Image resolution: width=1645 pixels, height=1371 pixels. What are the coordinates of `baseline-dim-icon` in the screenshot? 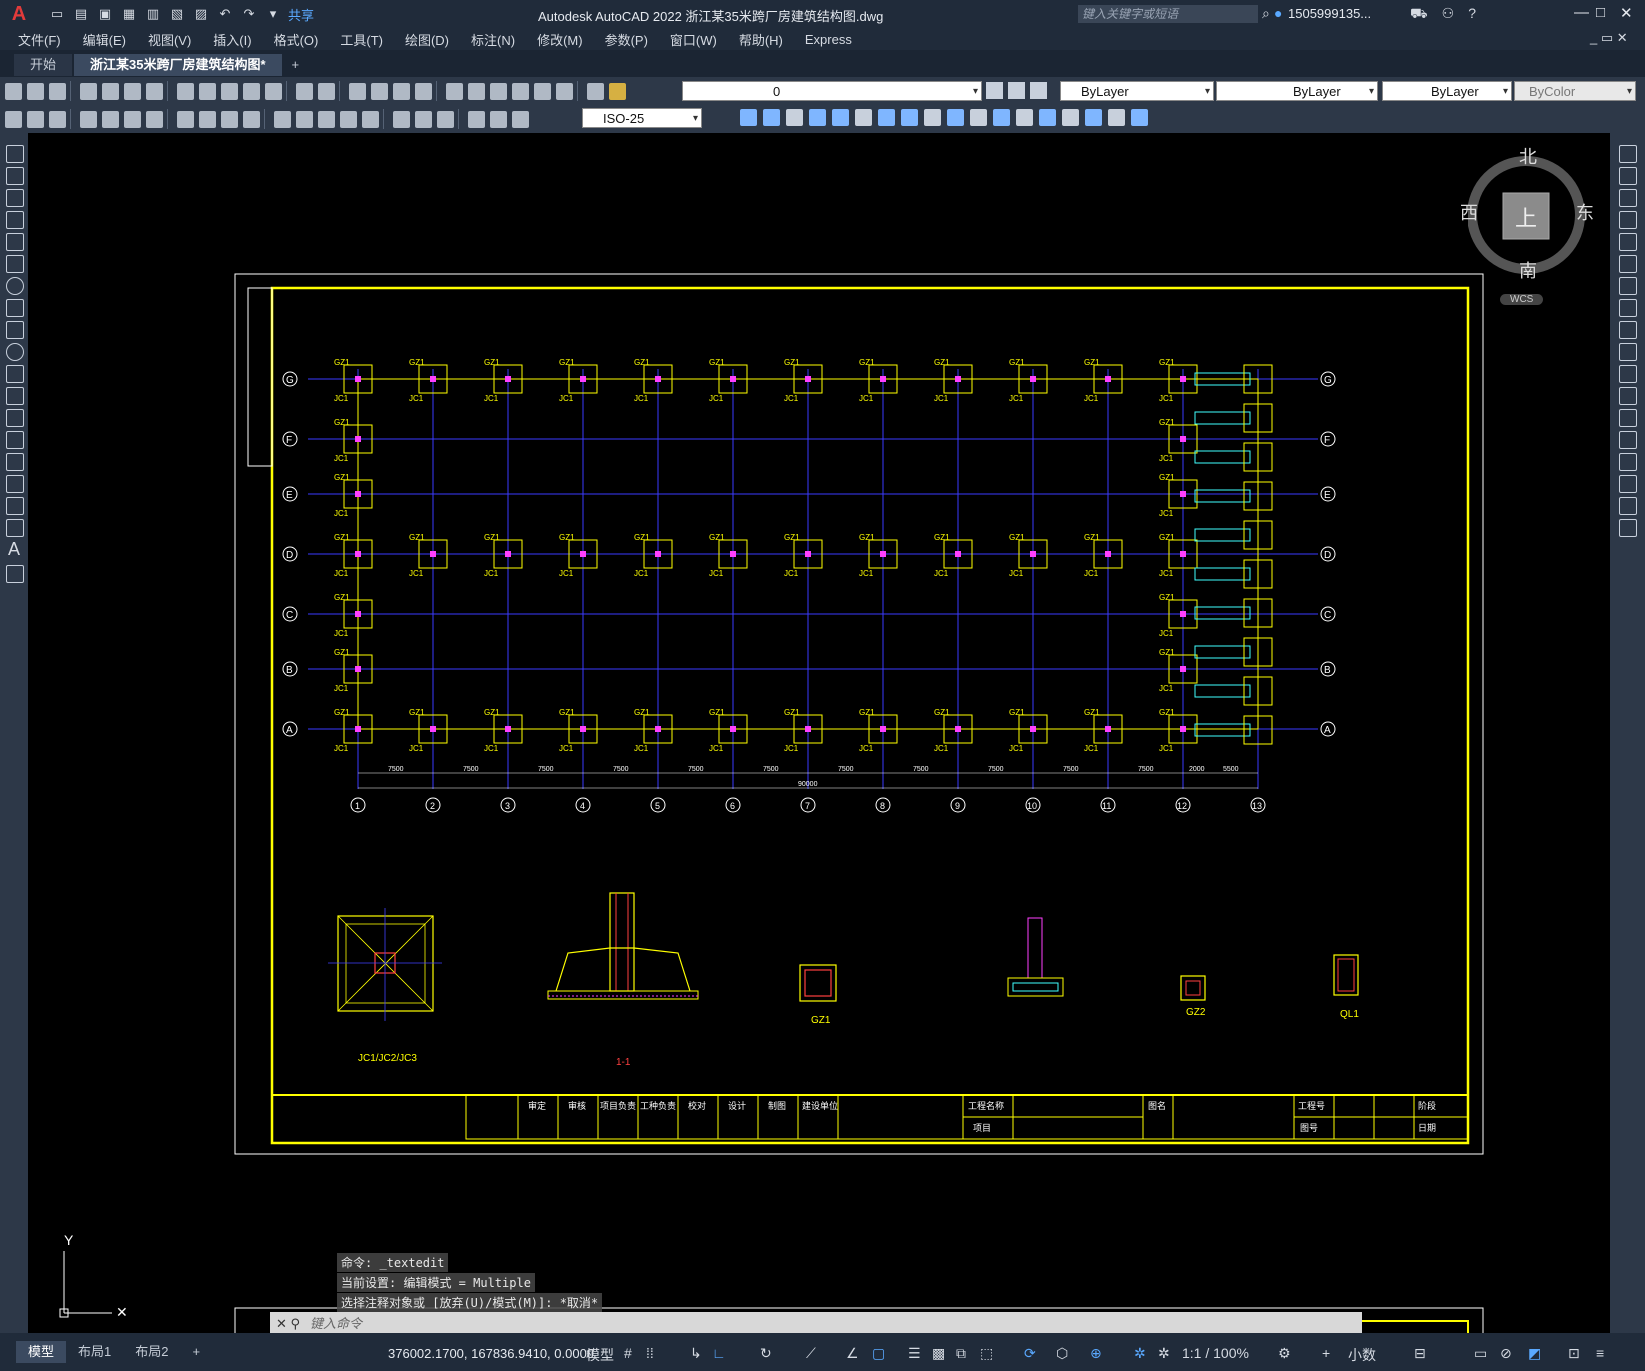 It's located at (304, 119).